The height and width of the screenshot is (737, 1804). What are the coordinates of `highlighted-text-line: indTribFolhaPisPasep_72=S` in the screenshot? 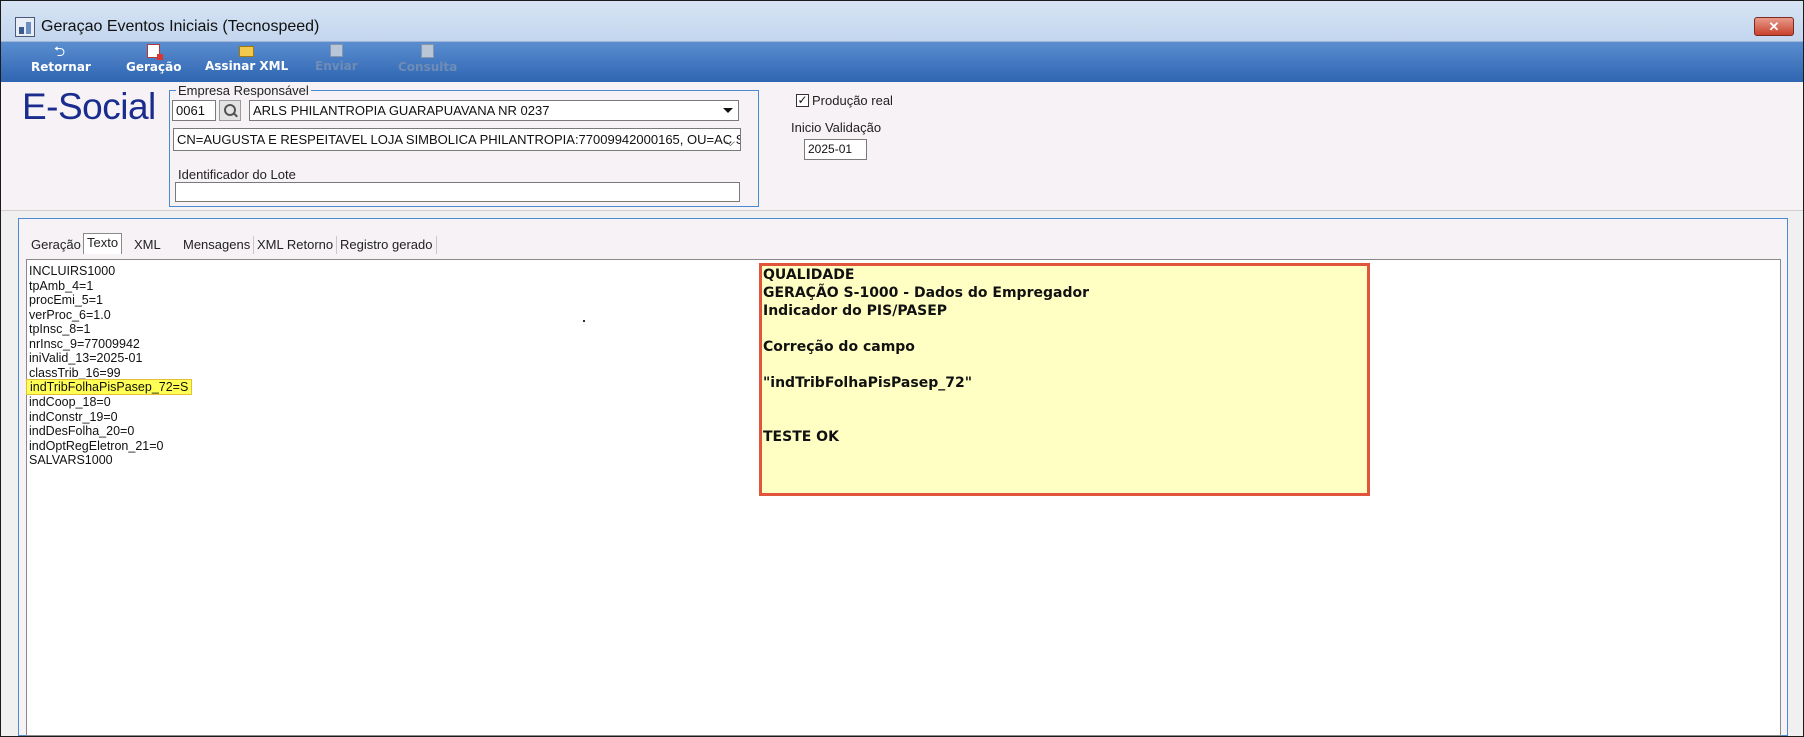 It's located at (109, 387).